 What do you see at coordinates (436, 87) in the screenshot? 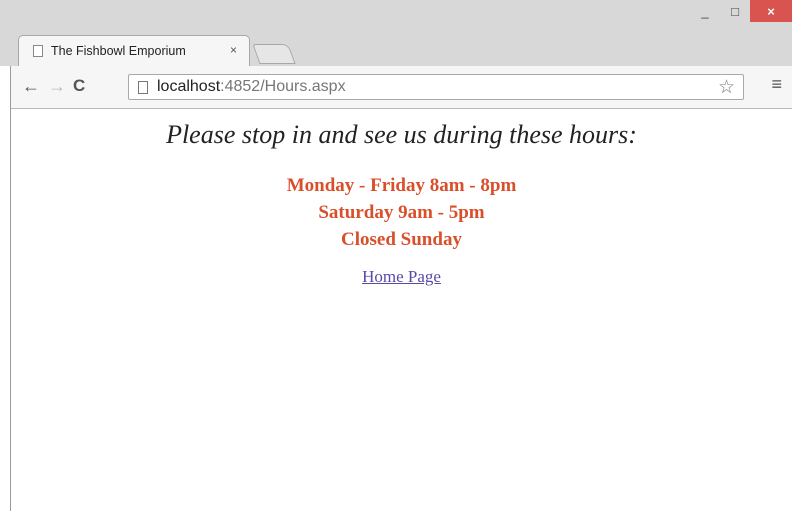
I see `address-bar: localhost:4852/Hours.aspx ☆` at bounding box center [436, 87].